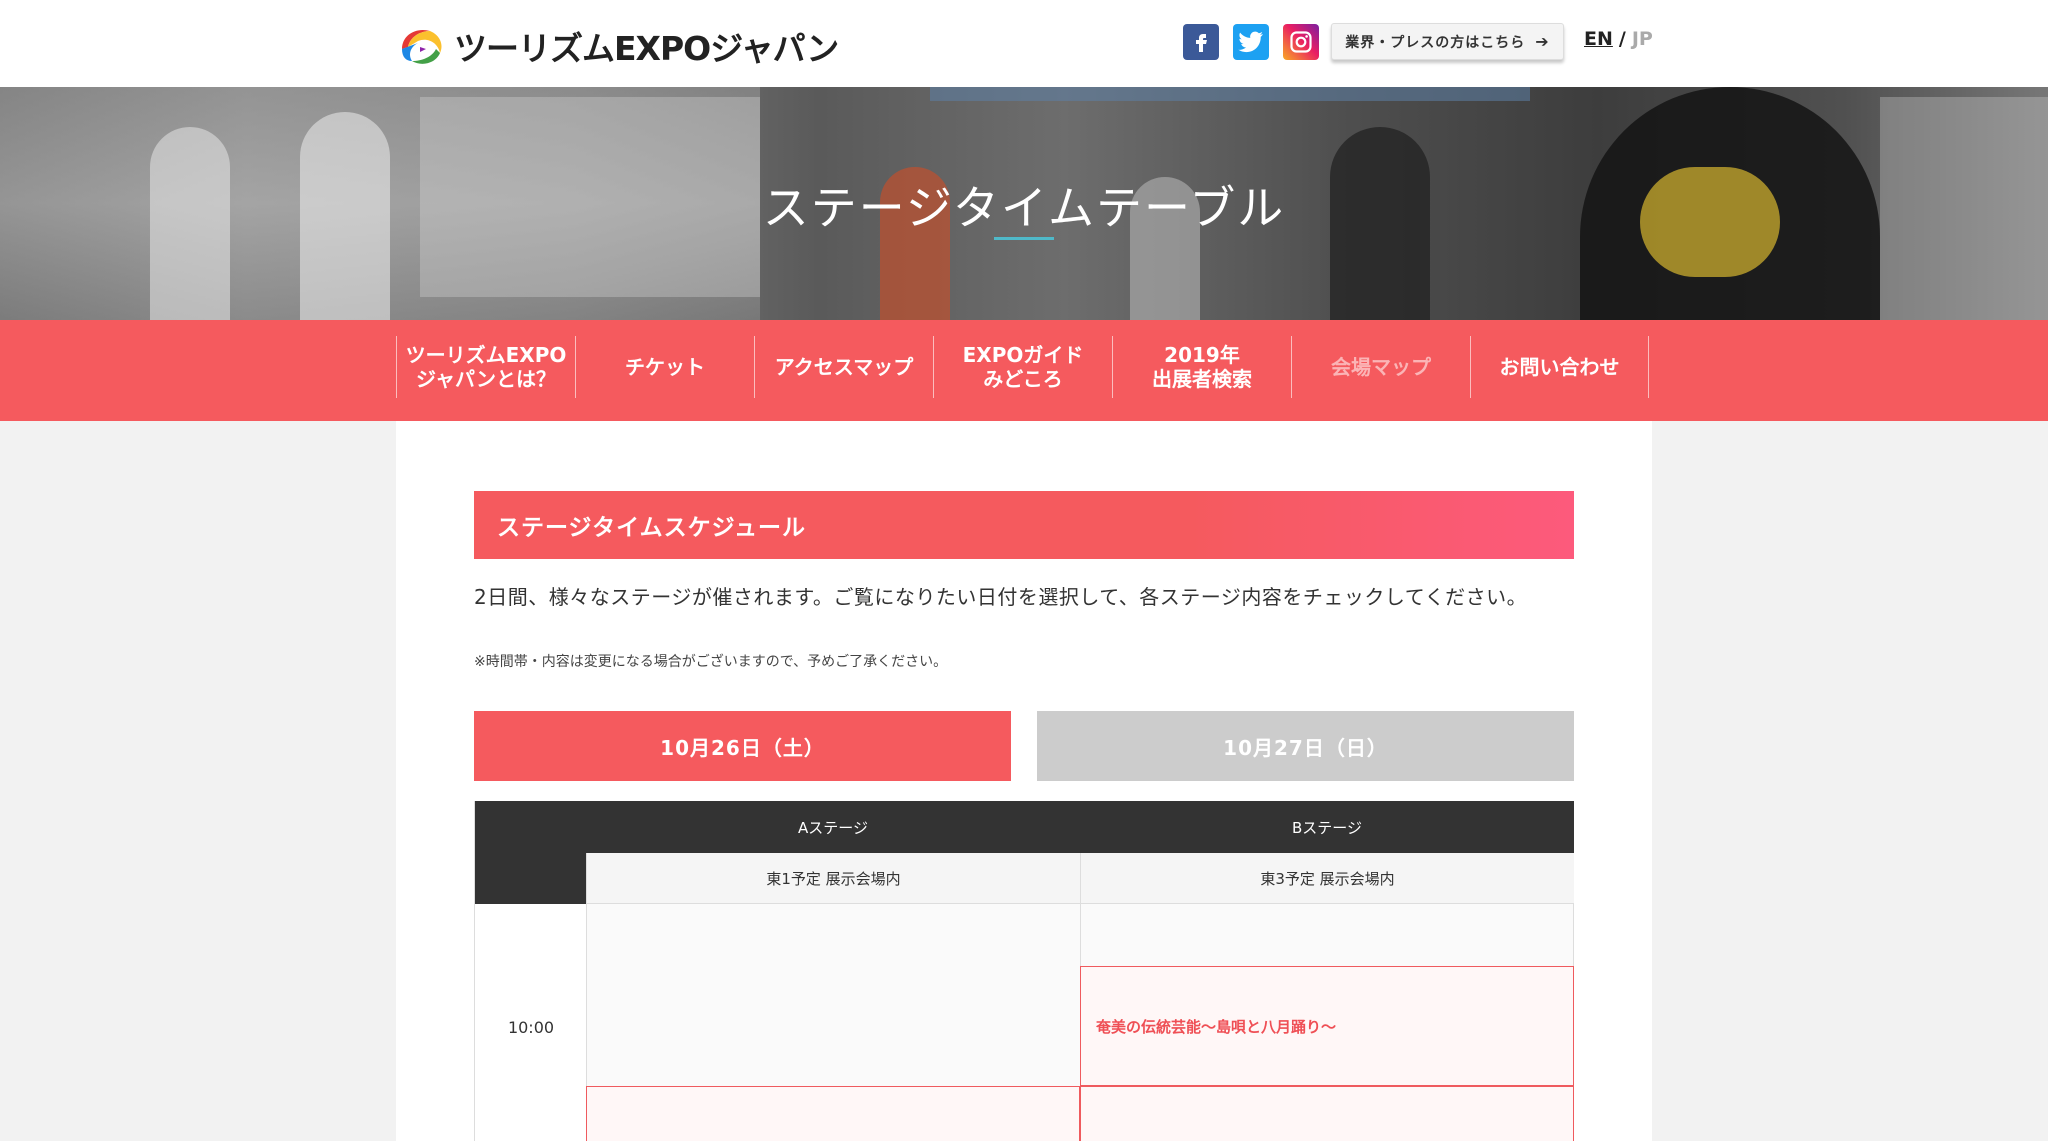 The image size is (2048, 1141). I want to click on section-heading: ステージタイムスケジュール, so click(1024, 525).